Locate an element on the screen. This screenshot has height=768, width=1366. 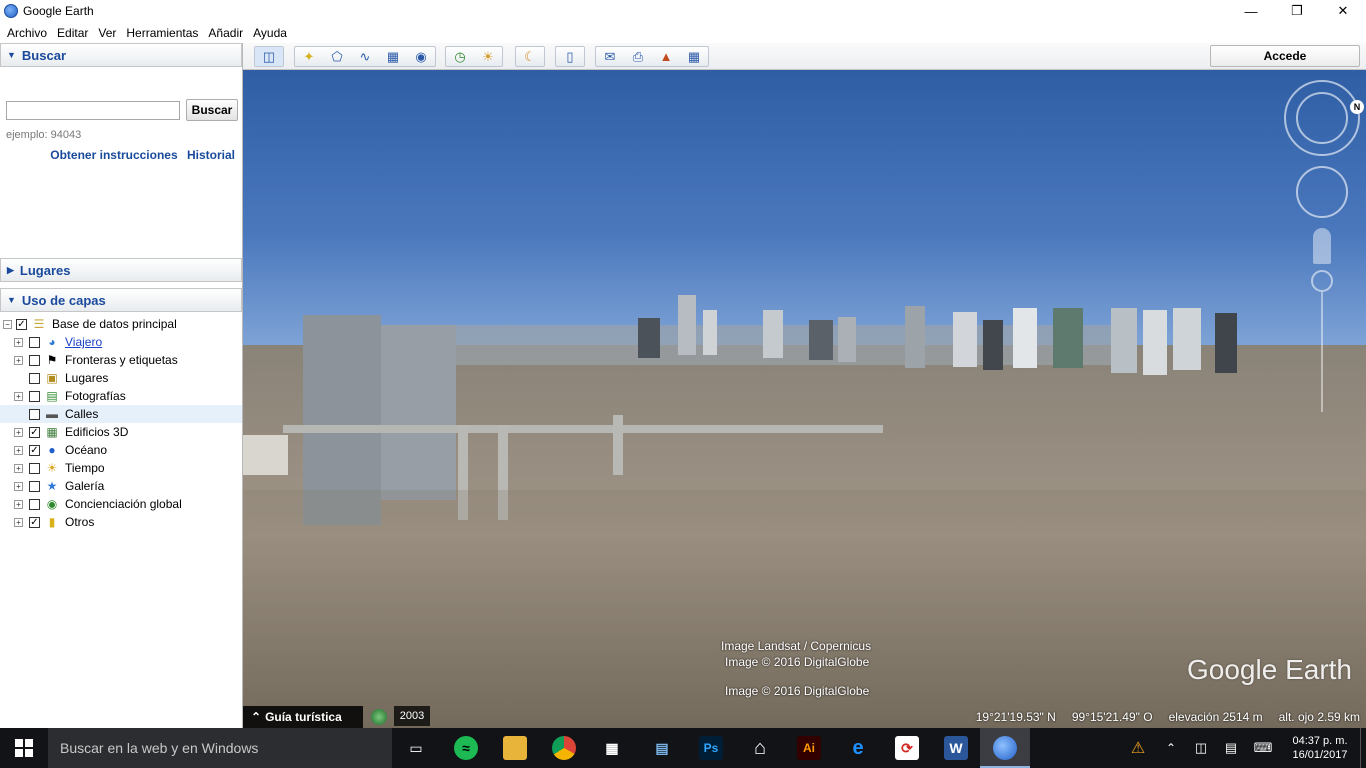
edge-icon: e is located at coordinates (858, 748).